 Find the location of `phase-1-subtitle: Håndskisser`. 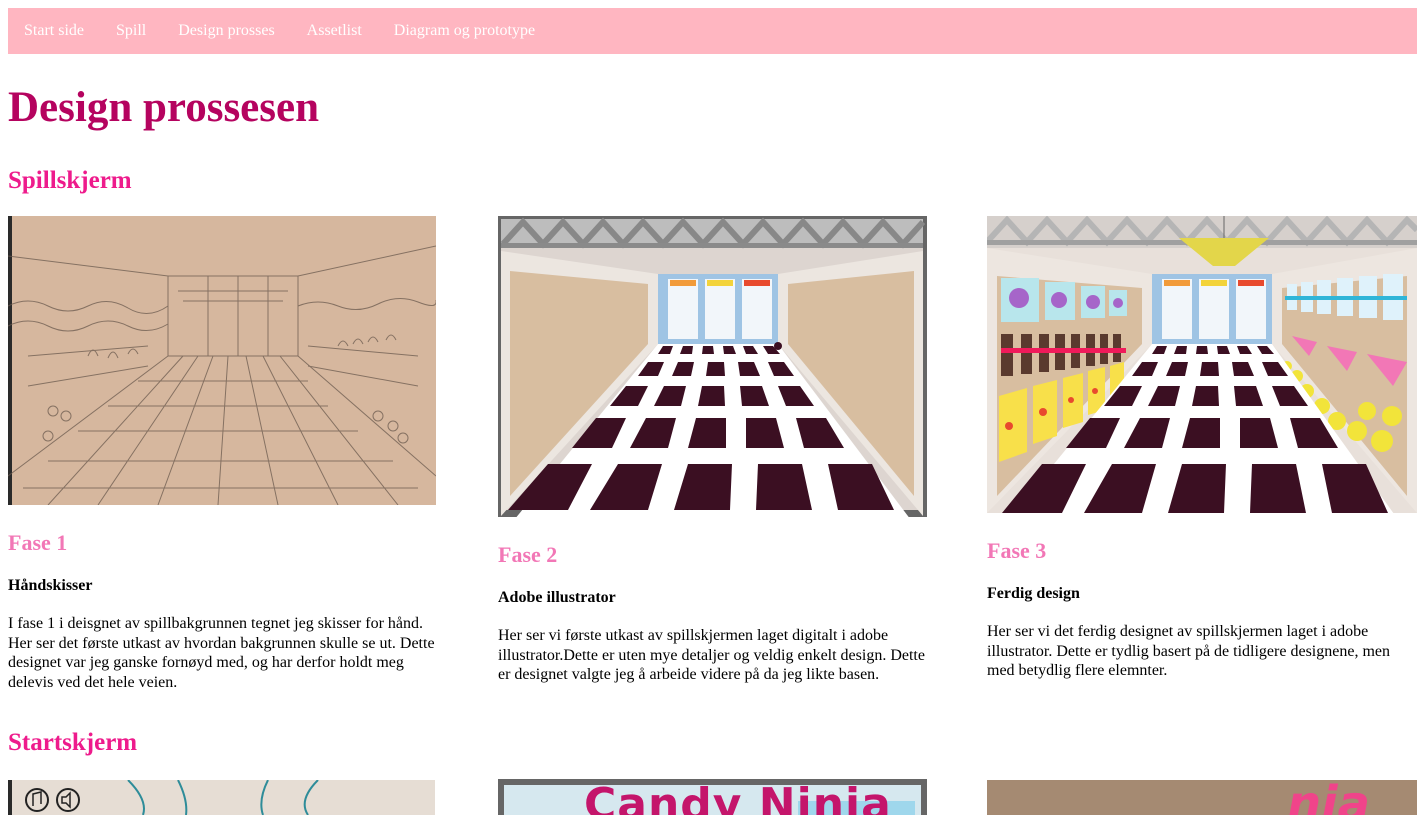

phase-1-subtitle: Håndskisser is located at coordinates (50, 585).